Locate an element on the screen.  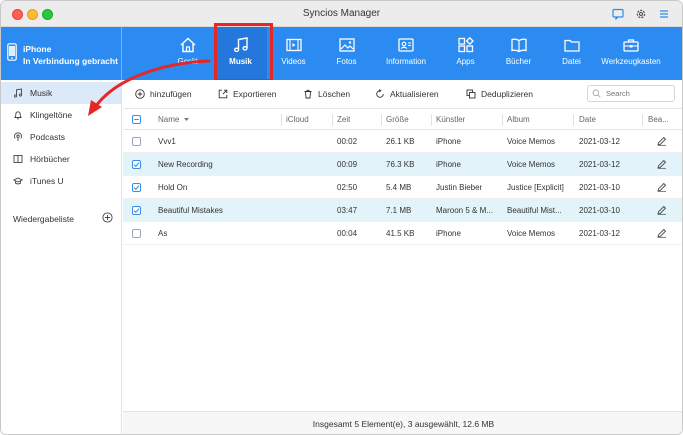
sidebar-item-klingeltoene: Klingeltöne is located at coordinates (61, 115).